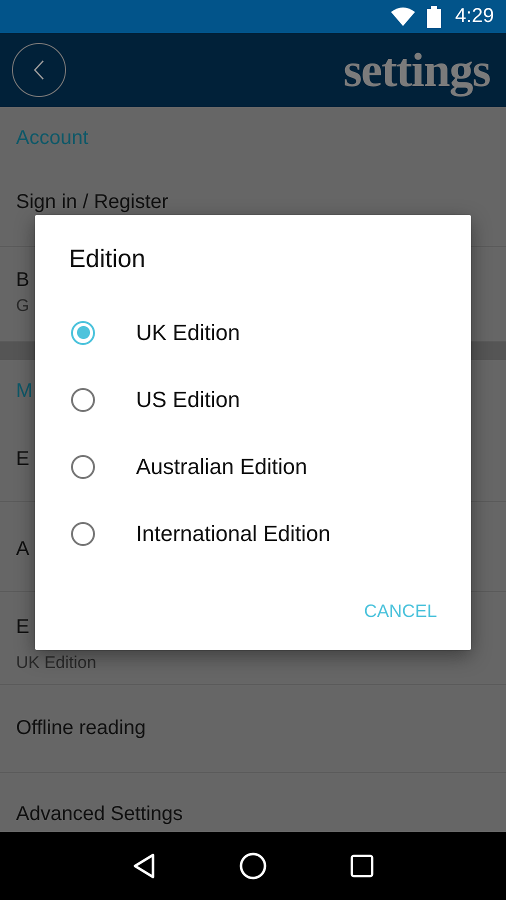  I want to click on recents-icon, so click(362, 866).